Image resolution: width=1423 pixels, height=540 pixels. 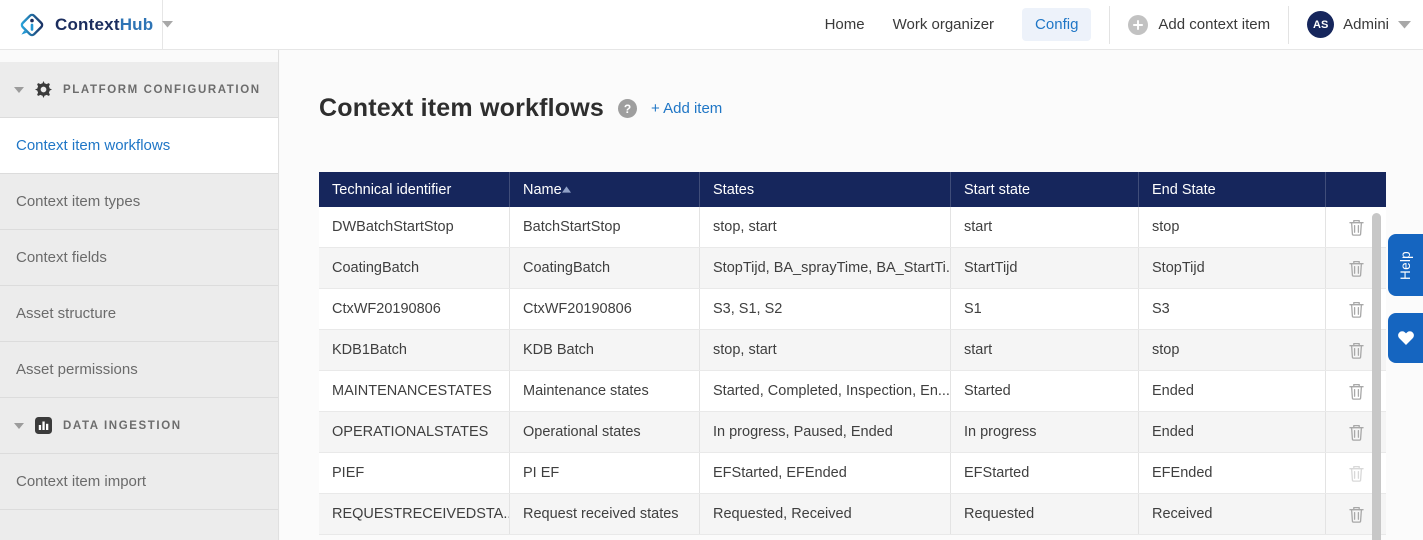 What do you see at coordinates (139, 314) in the screenshot?
I see `sidebar-item-asset-structure: Asset structure` at bounding box center [139, 314].